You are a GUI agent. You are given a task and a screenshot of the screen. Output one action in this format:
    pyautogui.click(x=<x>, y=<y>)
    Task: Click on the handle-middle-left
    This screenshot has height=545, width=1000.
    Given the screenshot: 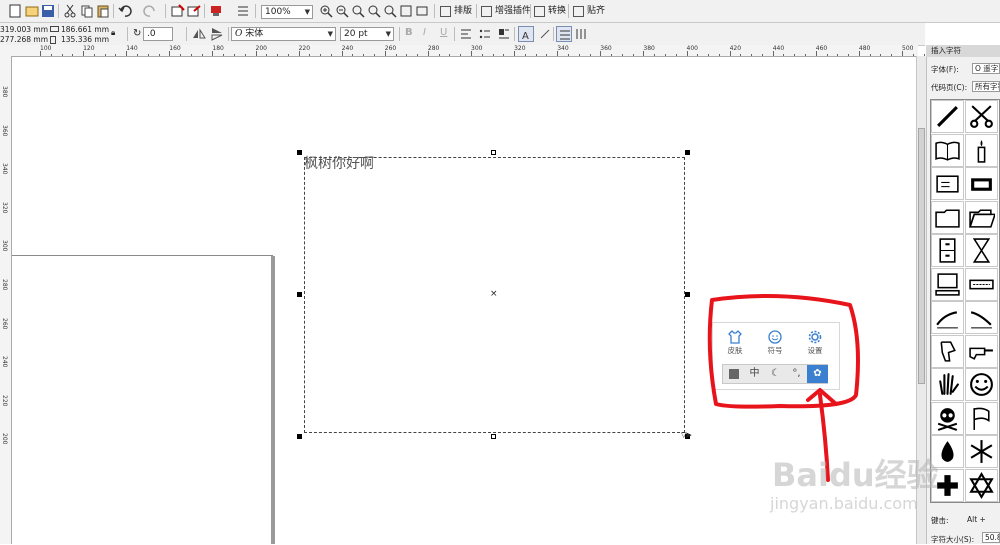 What is the action you would take?
    pyautogui.click(x=299, y=294)
    